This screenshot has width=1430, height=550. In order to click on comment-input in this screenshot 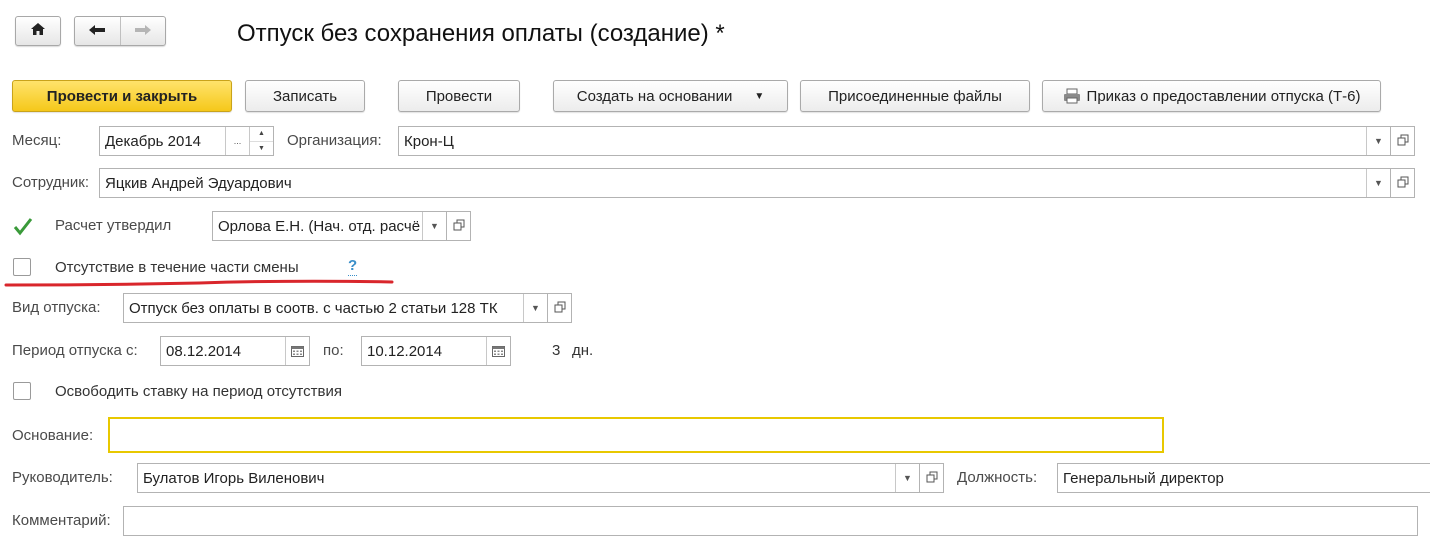, I will do `click(770, 521)`.